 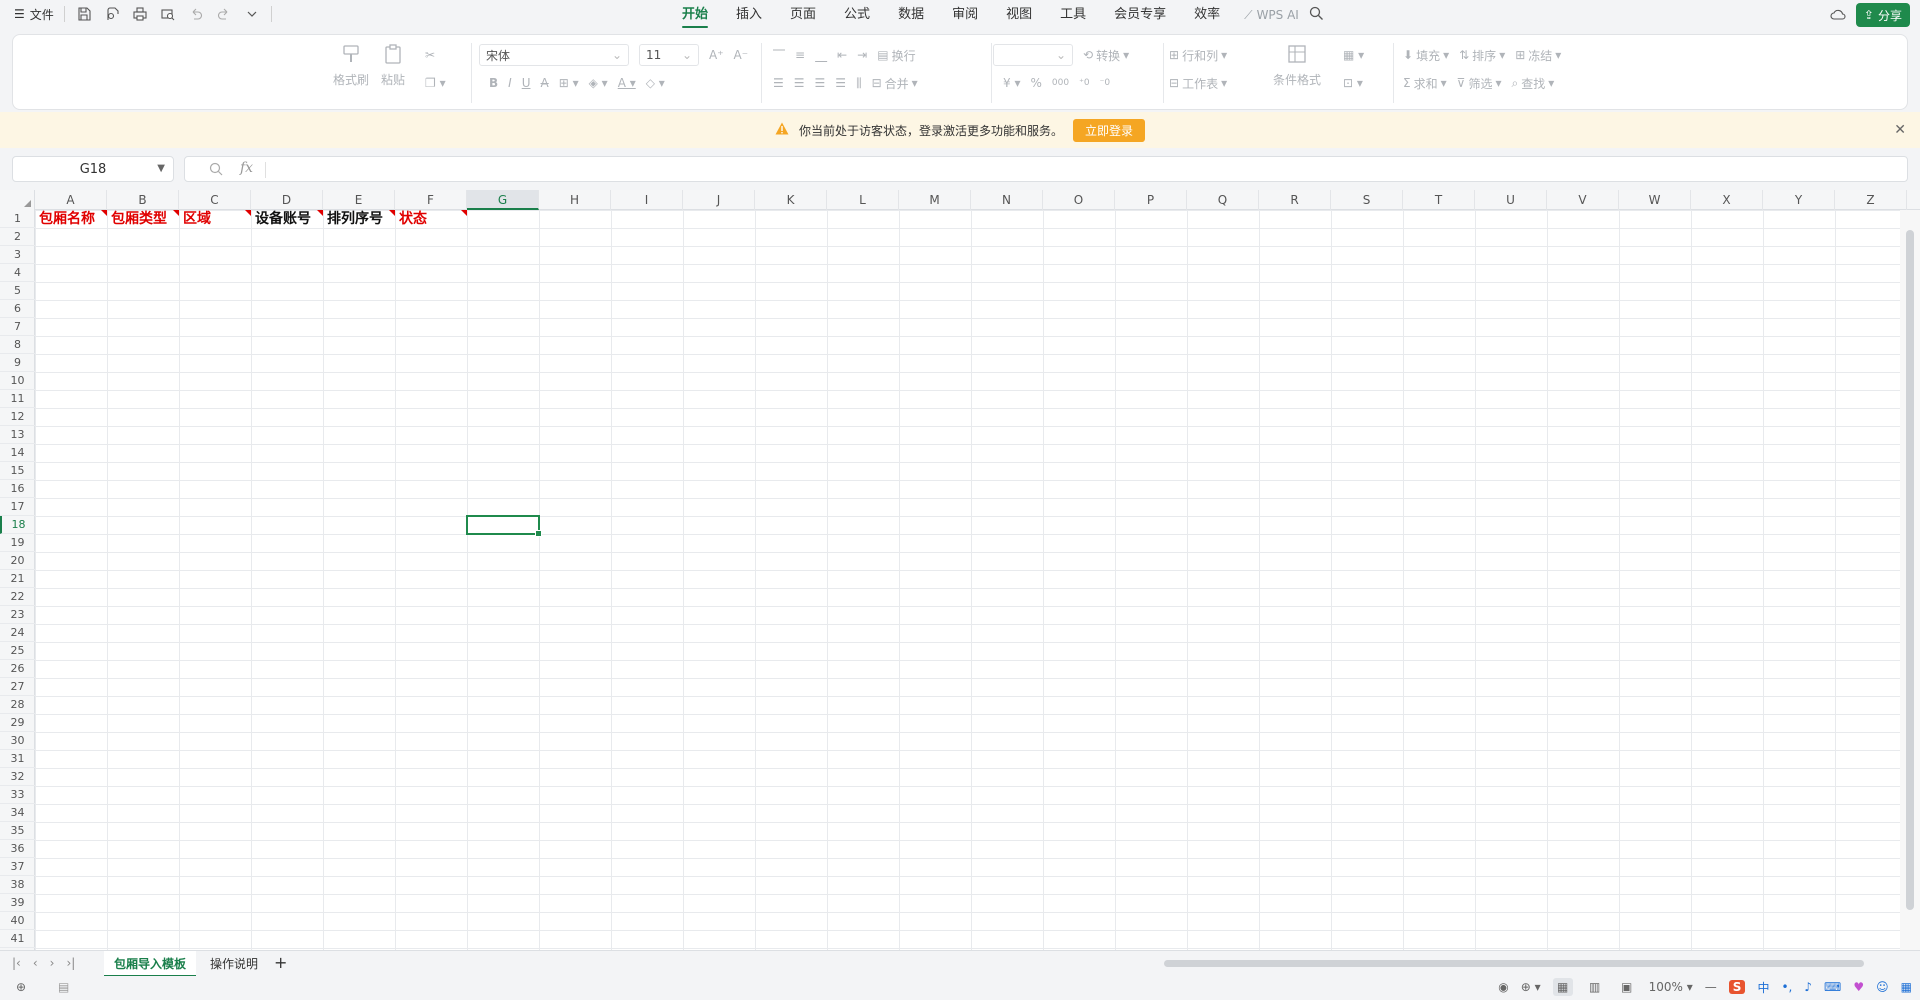 I want to click on cloud-sync-icon, so click(x=1838, y=15).